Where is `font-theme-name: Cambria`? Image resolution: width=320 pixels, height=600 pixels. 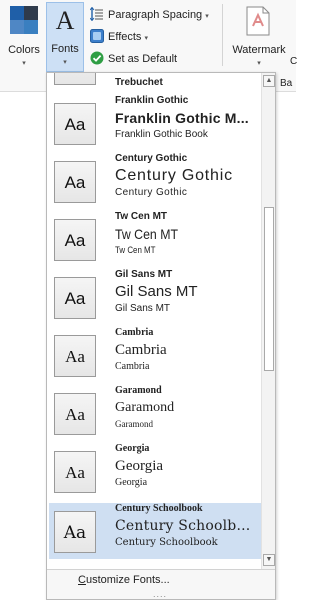 font-theme-name: Cambria is located at coordinates (134, 332).